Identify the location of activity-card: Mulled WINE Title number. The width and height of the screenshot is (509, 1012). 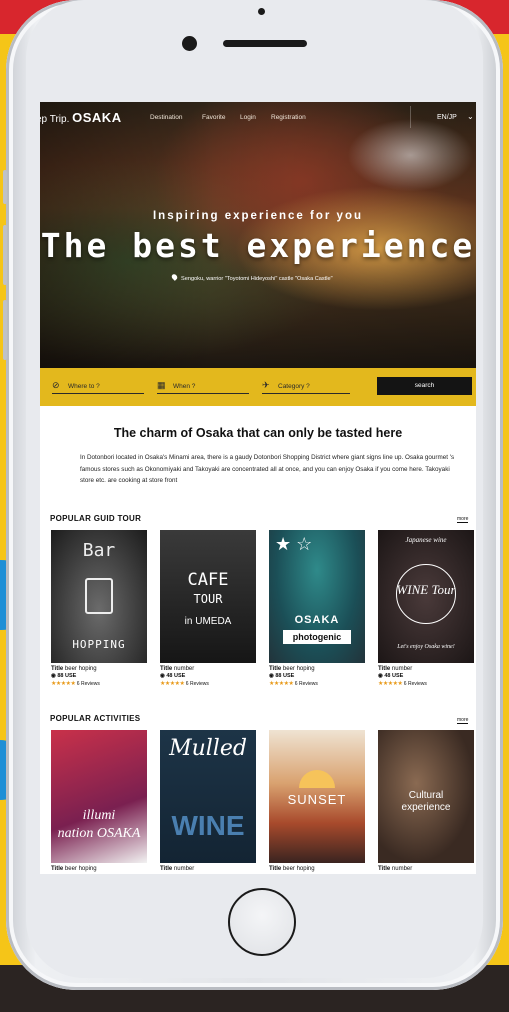
(208, 801).